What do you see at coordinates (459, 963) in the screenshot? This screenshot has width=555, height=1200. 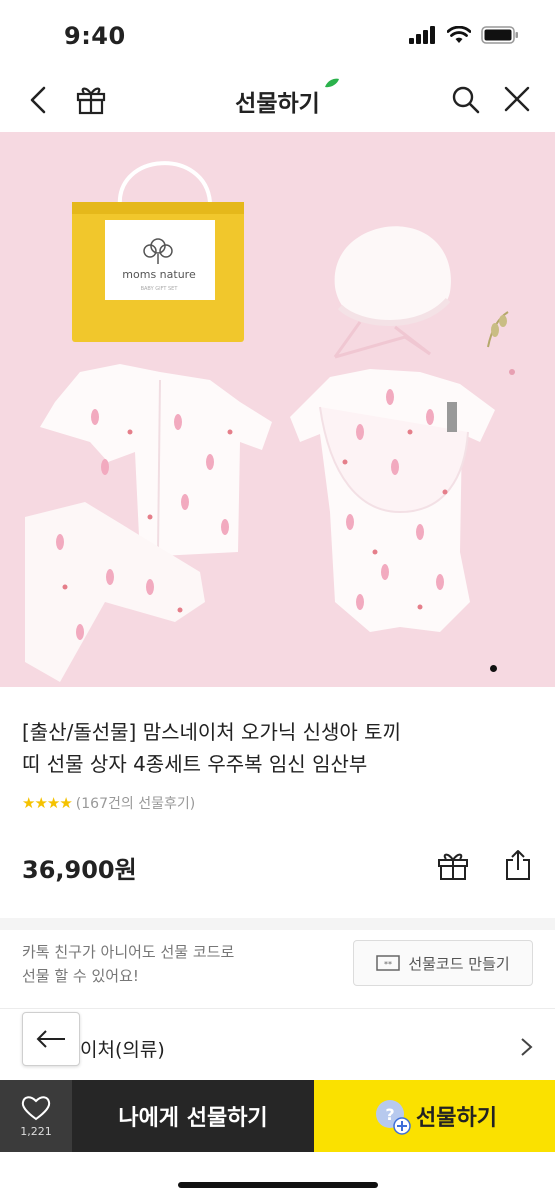 I see `create-gift-code-label: 선물코드 만들기` at bounding box center [459, 963].